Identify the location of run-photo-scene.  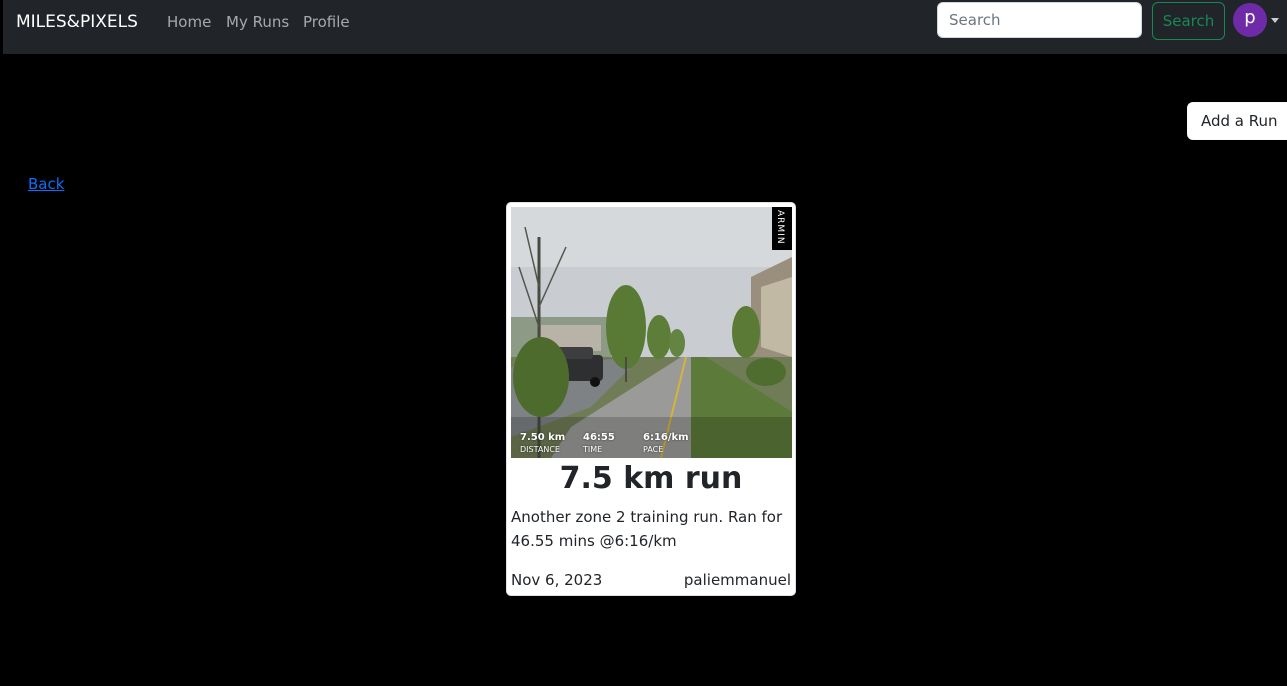
(651, 332).